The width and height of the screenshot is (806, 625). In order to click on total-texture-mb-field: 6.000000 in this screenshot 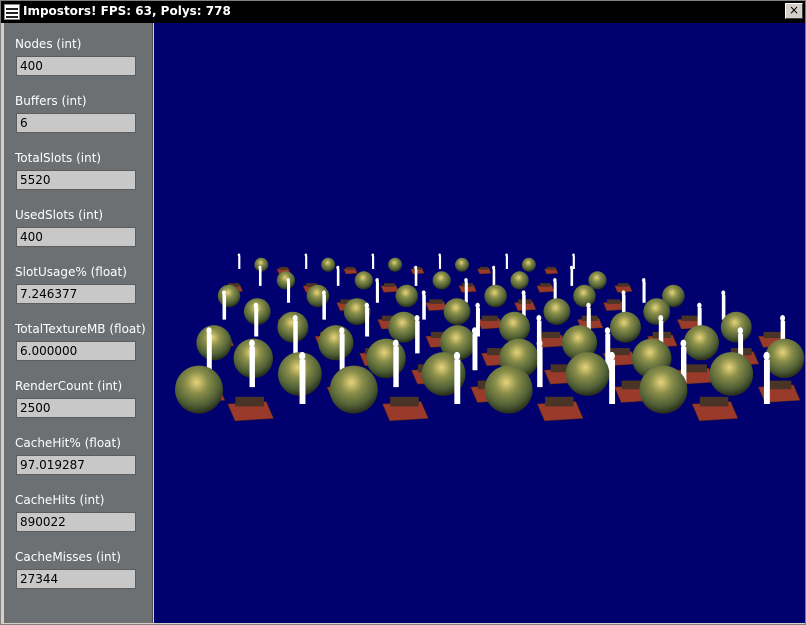, I will do `click(76, 351)`.